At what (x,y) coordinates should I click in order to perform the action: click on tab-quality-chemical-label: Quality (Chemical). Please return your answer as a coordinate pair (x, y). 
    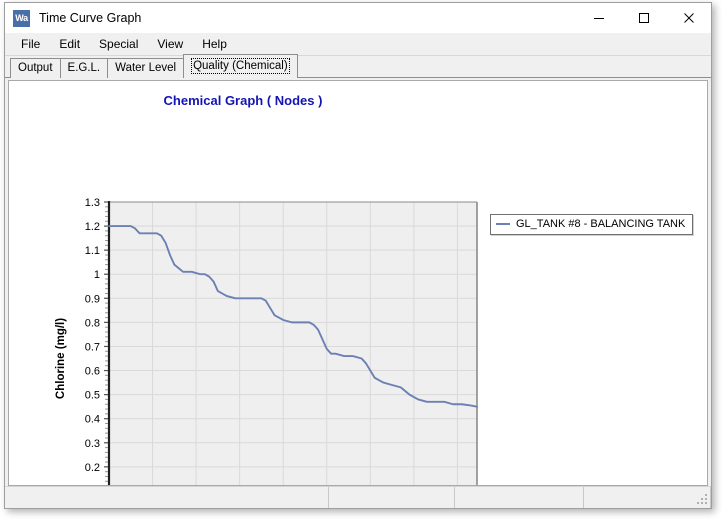
    Looking at the image, I should click on (240, 66).